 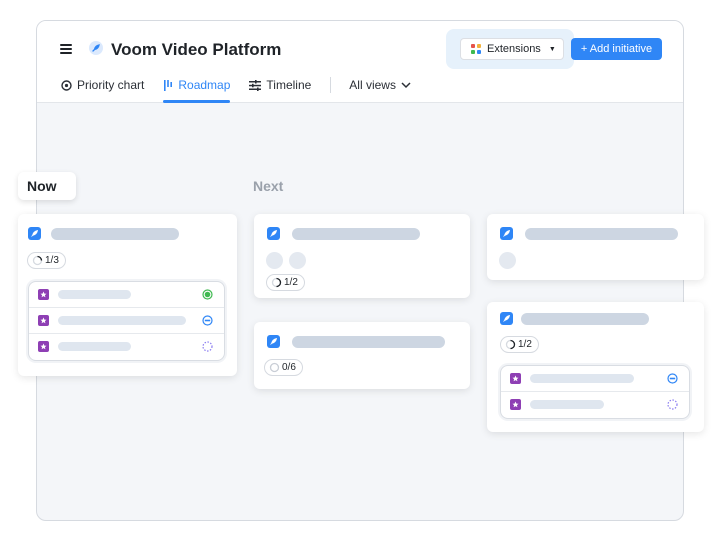 I want to click on progress-badge: 0/6, so click(x=283, y=367).